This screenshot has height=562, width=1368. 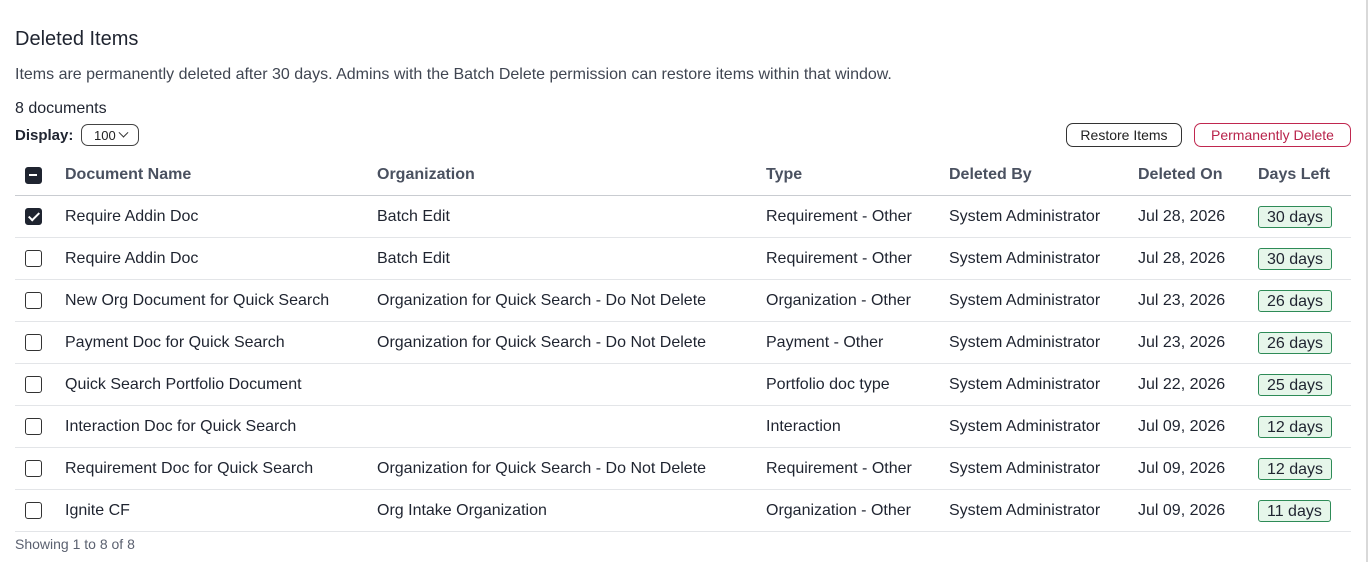 What do you see at coordinates (123, 132) in the screenshot?
I see `chevron-down-icon` at bounding box center [123, 132].